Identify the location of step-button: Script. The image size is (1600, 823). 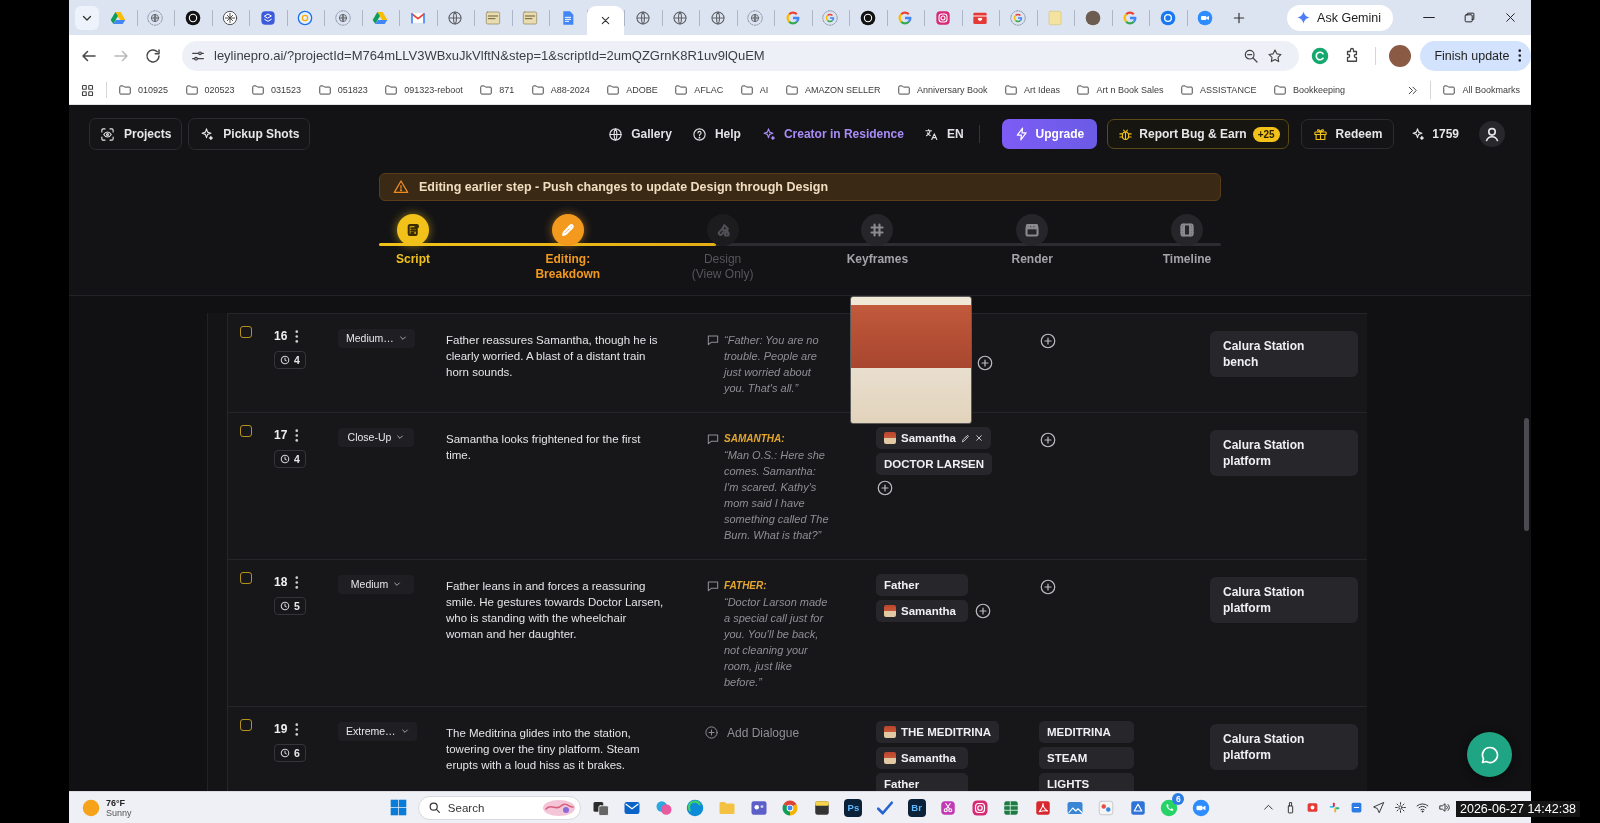
(413, 248).